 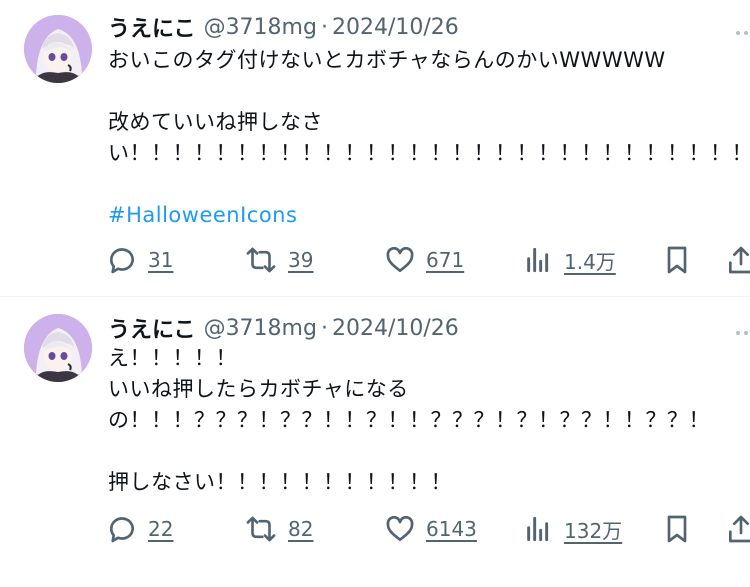 I want to click on views-button: 132万, so click(x=572, y=529).